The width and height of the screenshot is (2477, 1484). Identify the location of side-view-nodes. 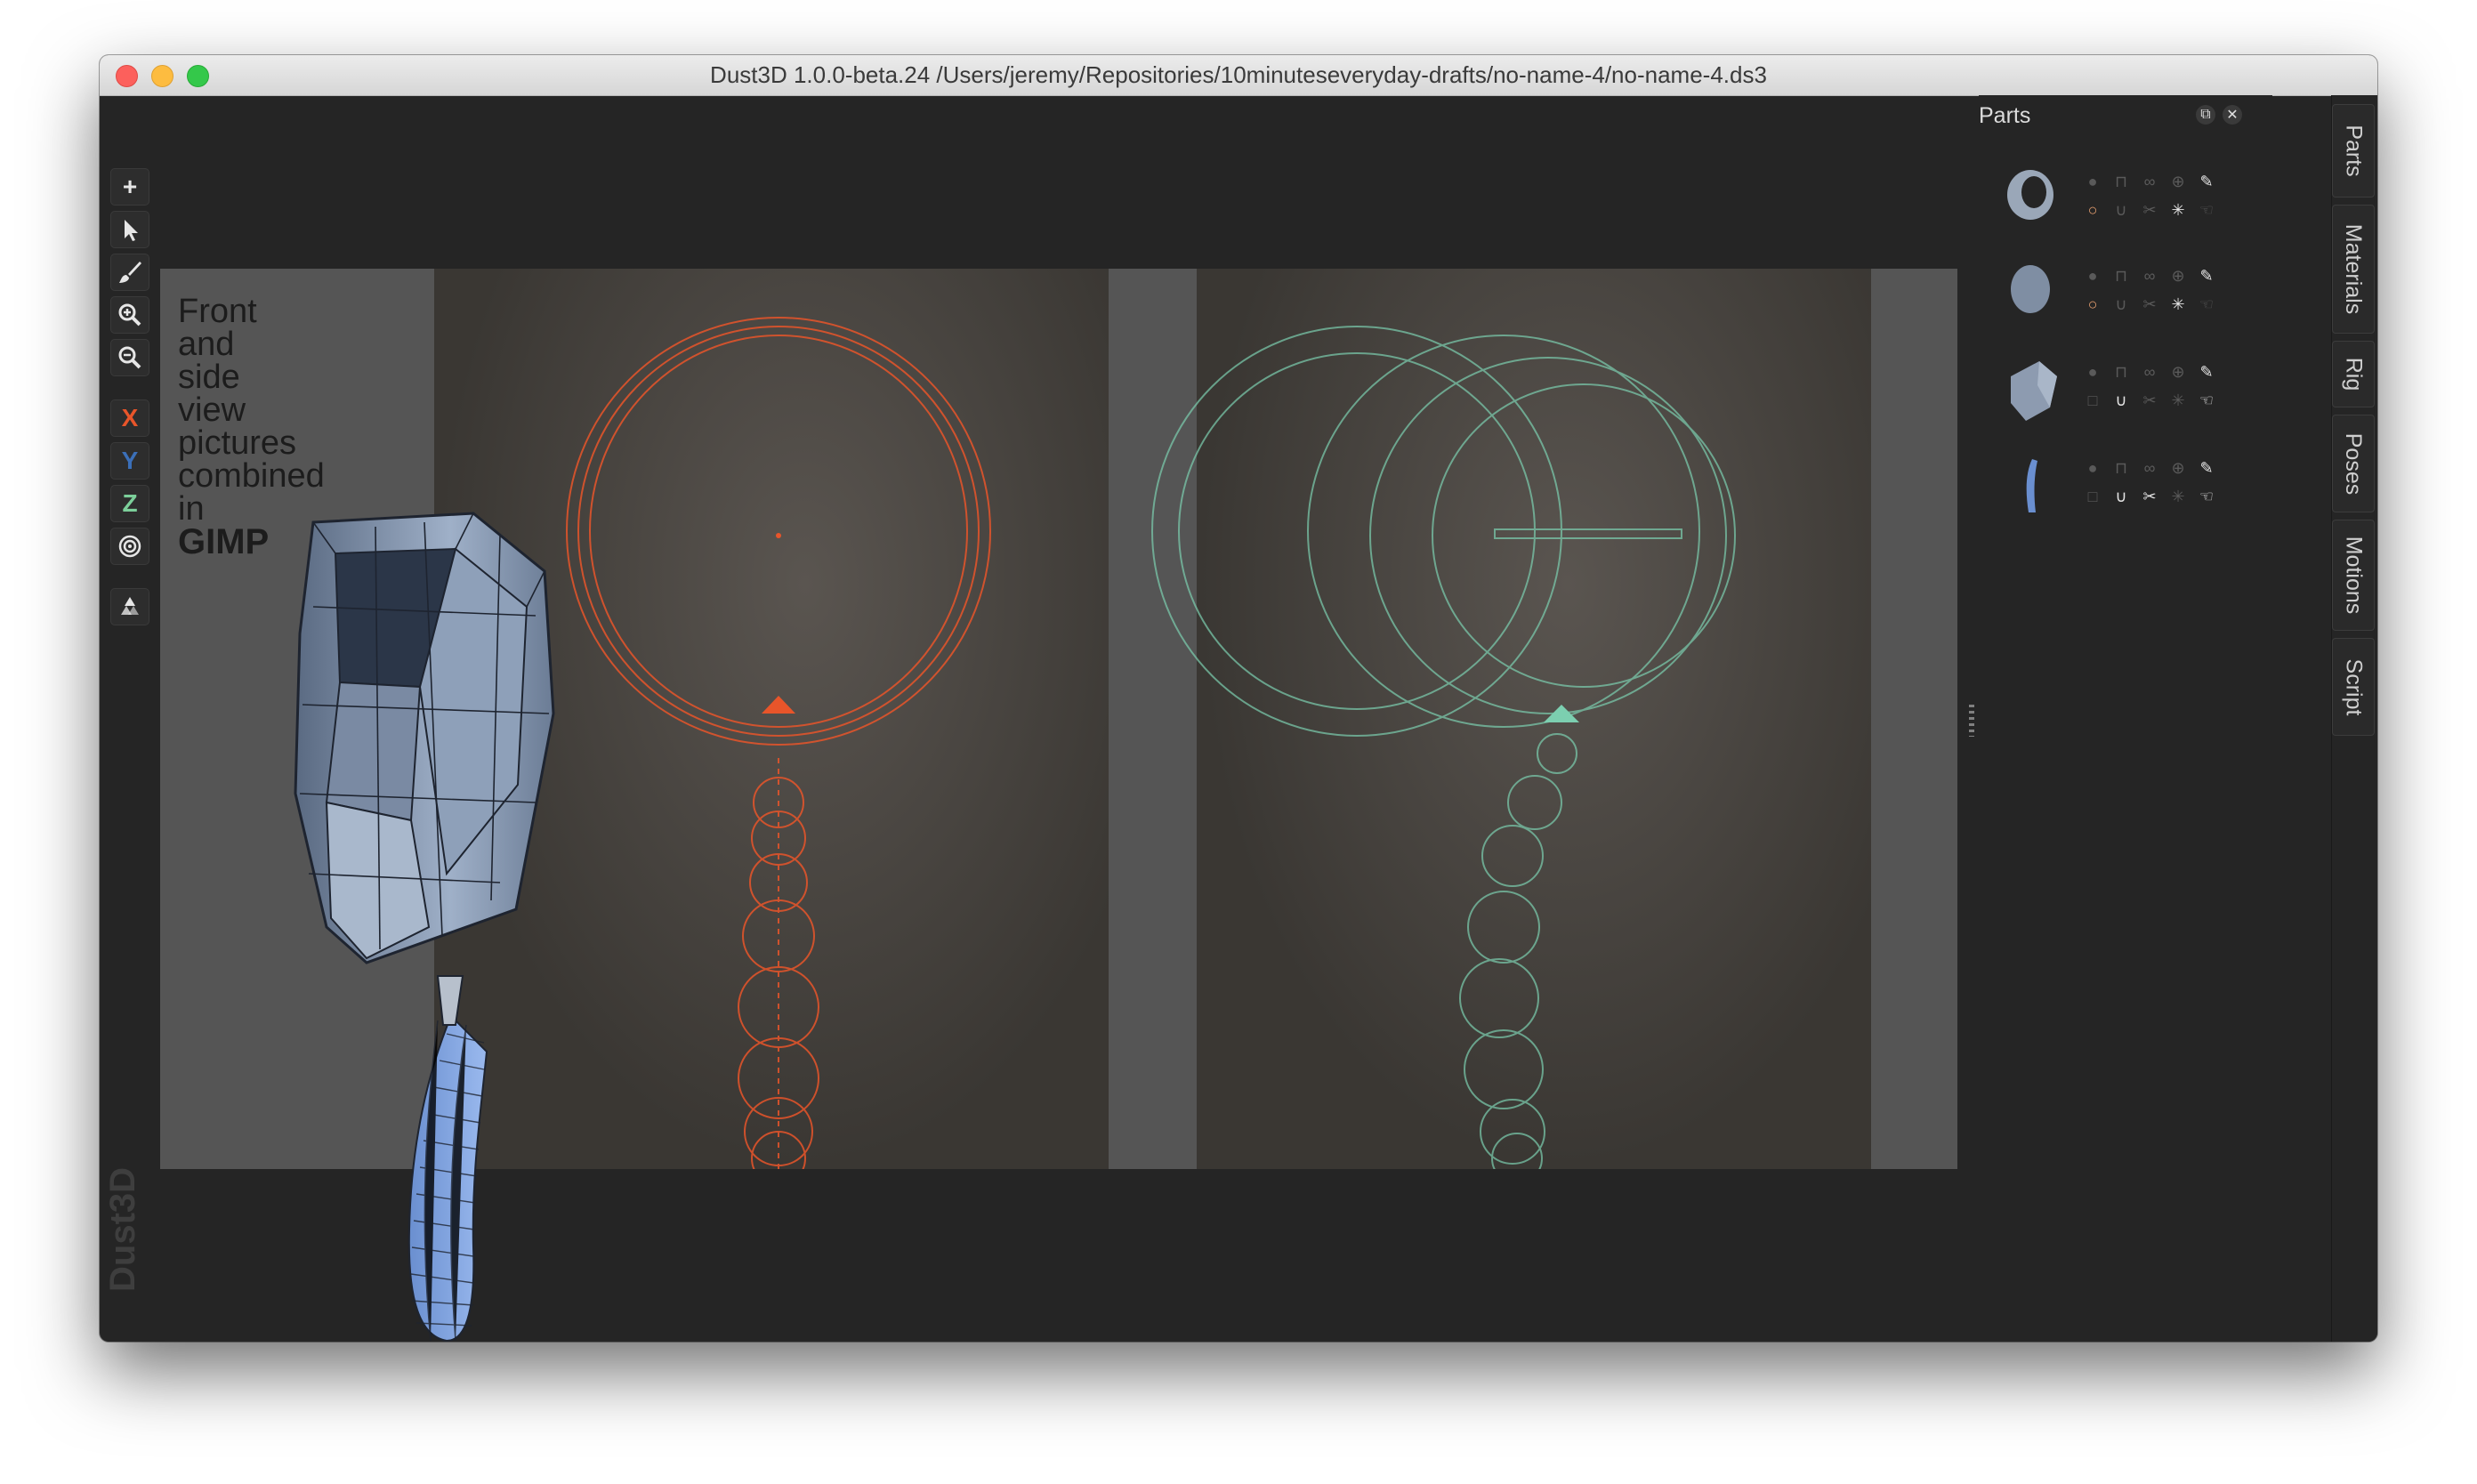
(1443, 747).